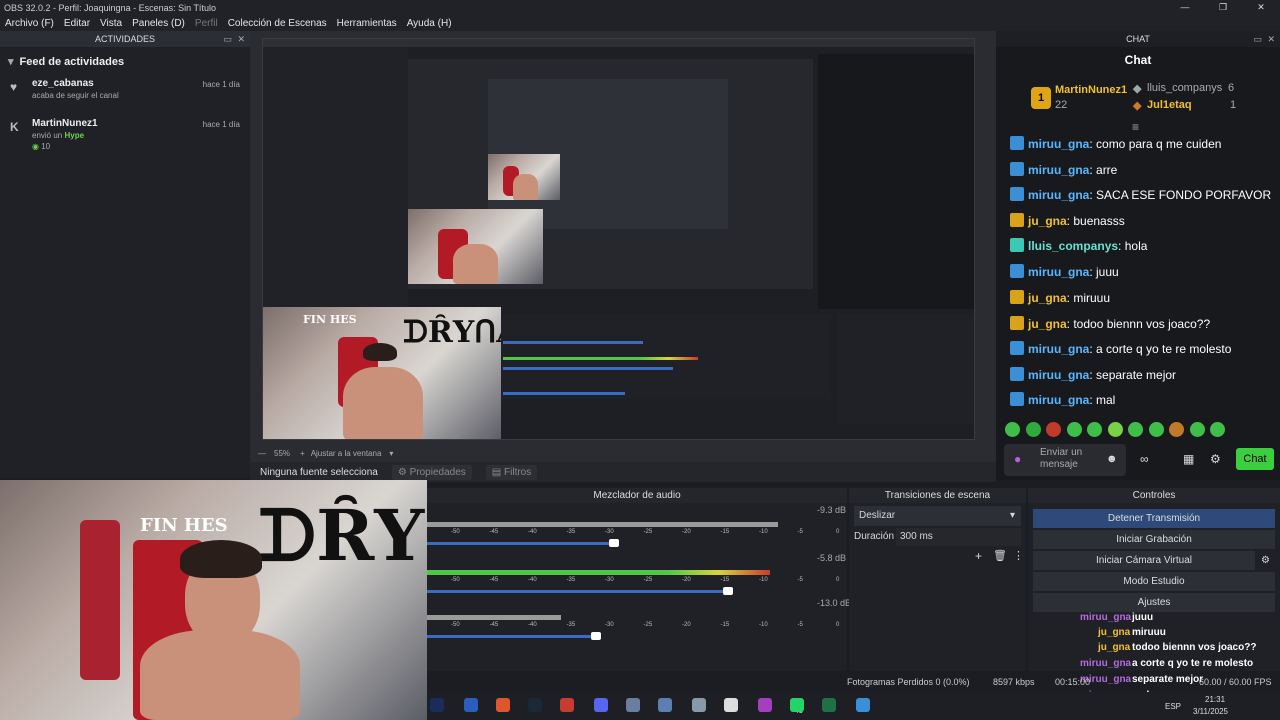  Describe the element at coordinates (277, 23) in the screenshot. I see `menu-coleccion: Colección de Escenas` at that location.